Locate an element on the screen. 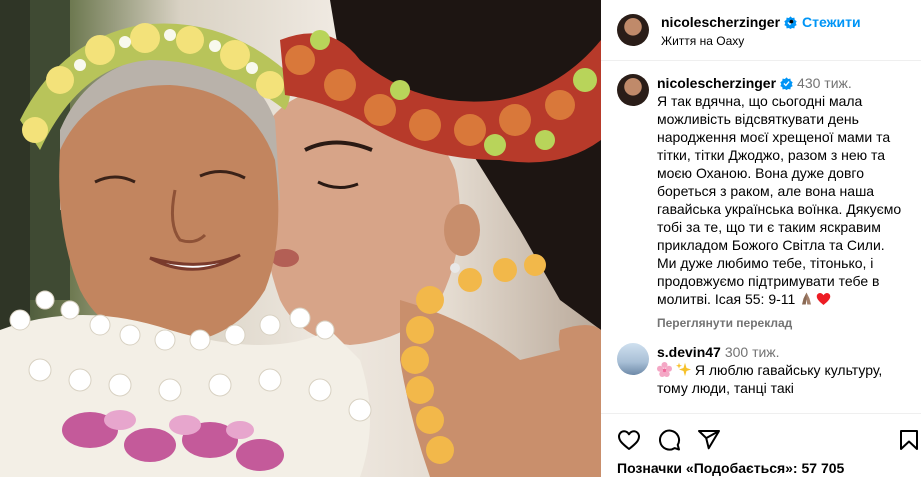 The width and height of the screenshot is (921, 477). author-username: nicolescherzinger is located at coordinates (729, 22).